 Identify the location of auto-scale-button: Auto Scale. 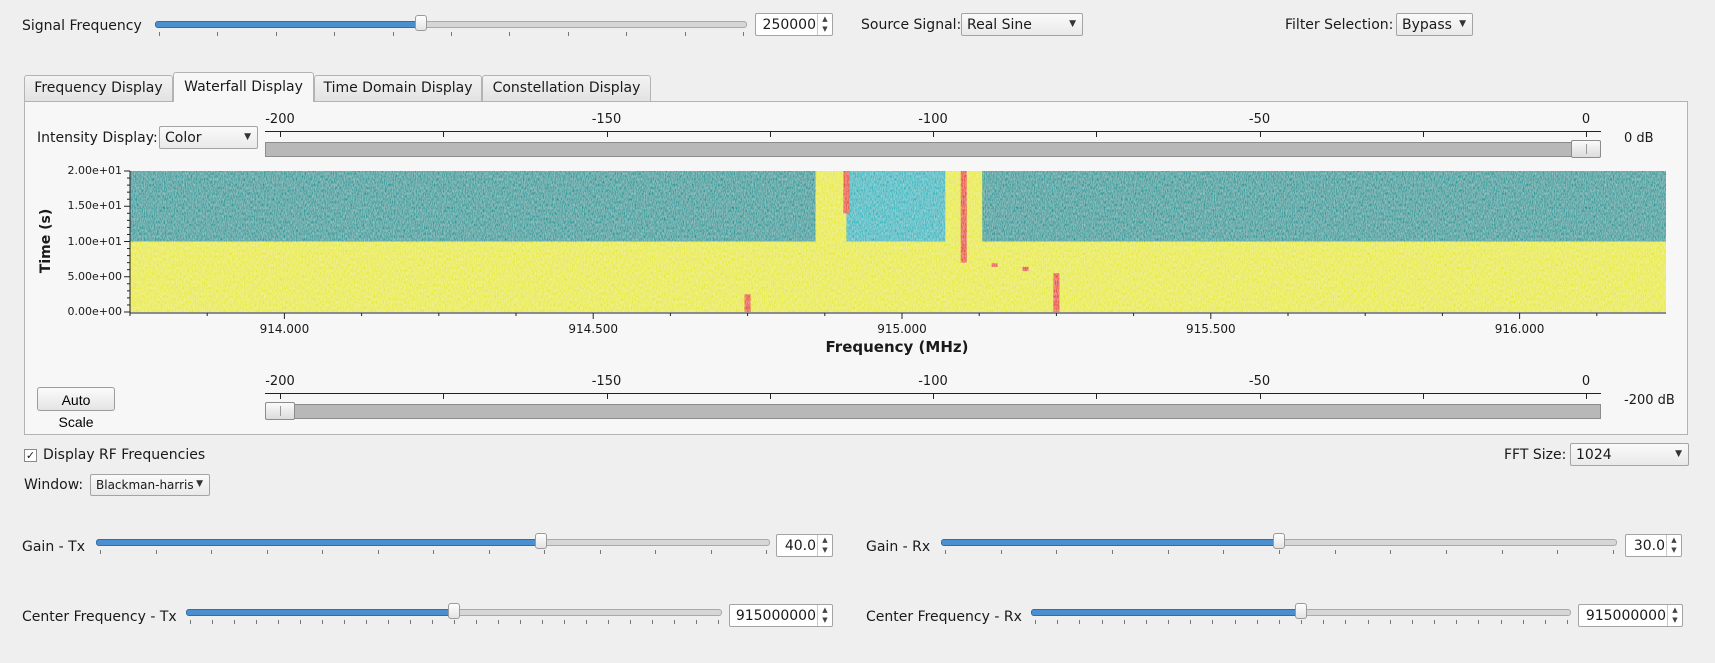
(76, 408).